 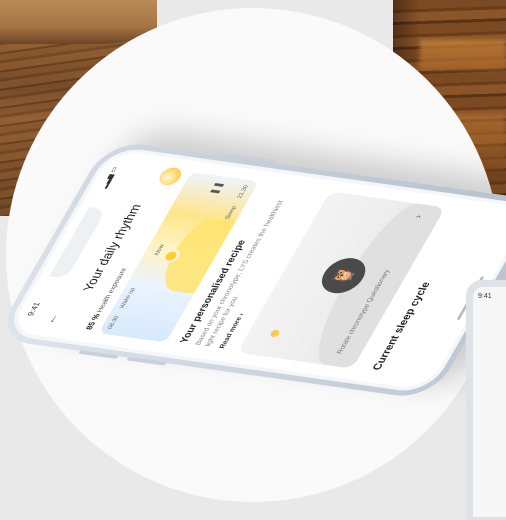 What do you see at coordinates (231, 212) in the screenshot?
I see `rhythm-end-label: Sleep` at bounding box center [231, 212].